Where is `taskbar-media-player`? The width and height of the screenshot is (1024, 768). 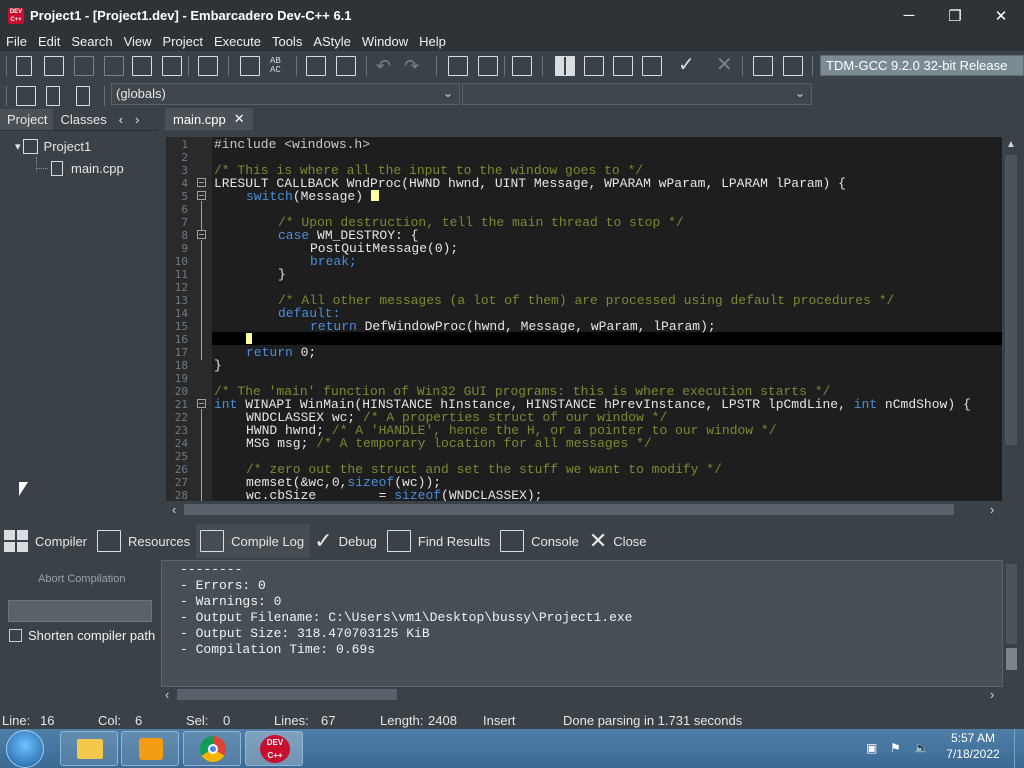
taskbar-media-player is located at coordinates (150, 748).